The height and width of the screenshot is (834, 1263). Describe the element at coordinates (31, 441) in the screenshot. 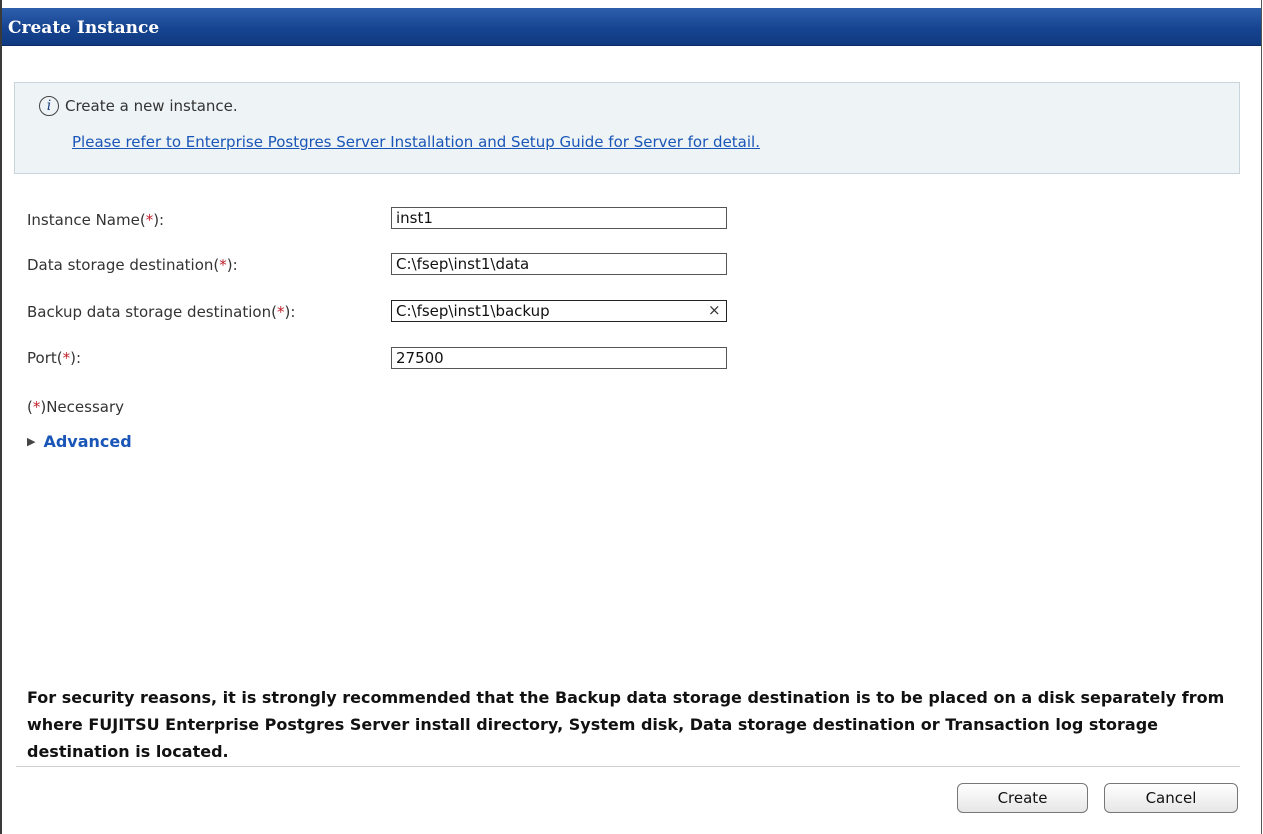

I see `expand-arrow-icon: ▶` at that location.